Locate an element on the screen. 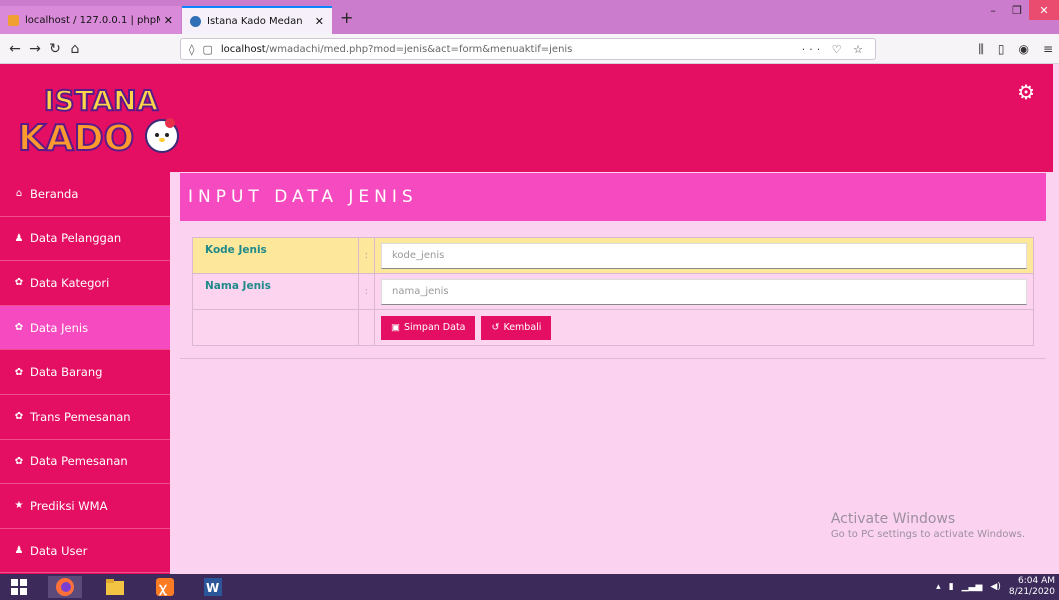 This screenshot has height=600, width=1059. button-group: ▣ Simpan Data ↺ Kembali is located at coordinates (704, 327).